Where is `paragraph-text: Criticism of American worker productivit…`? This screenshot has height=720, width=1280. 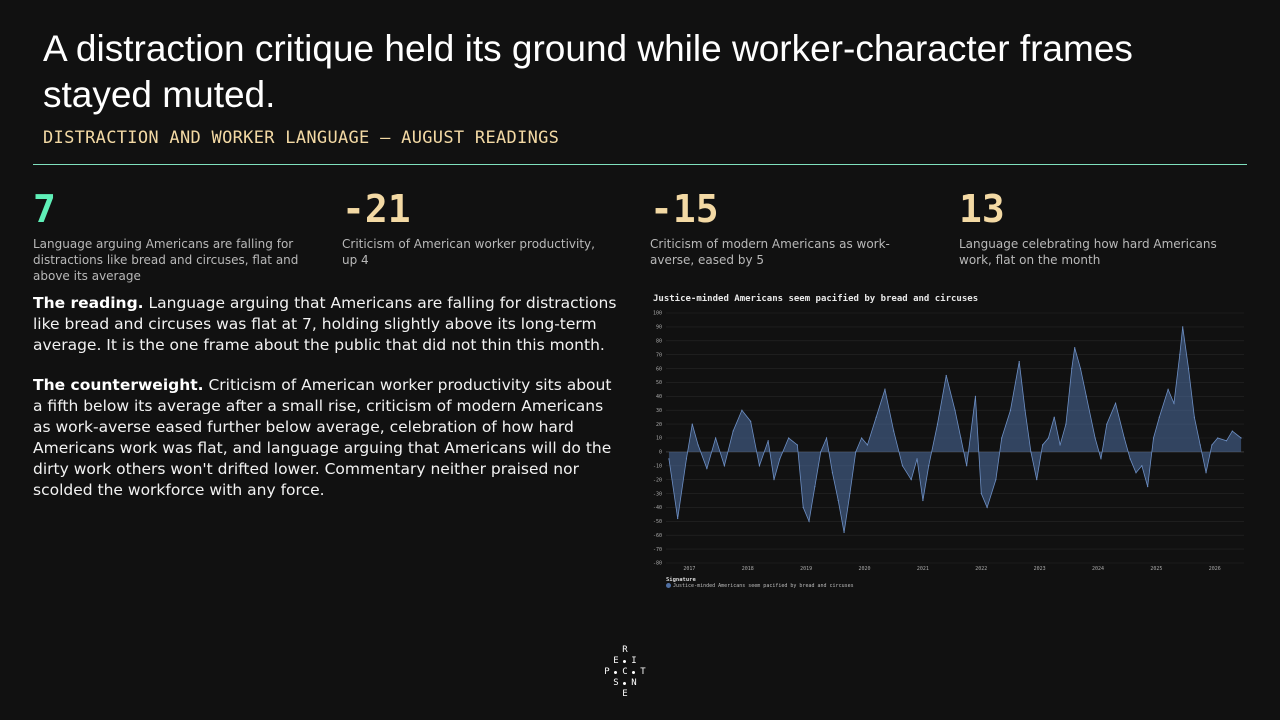 paragraph-text: Criticism of American worker productivit… is located at coordinates (322, 437).